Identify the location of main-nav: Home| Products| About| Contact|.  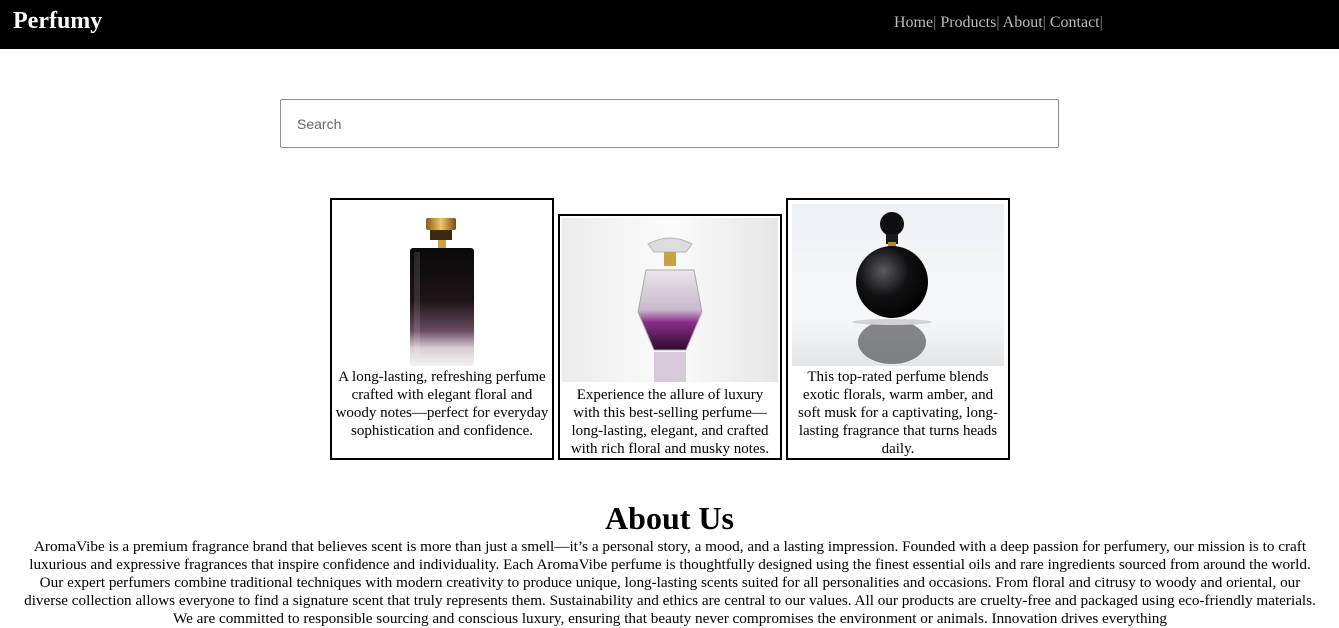
(998, 23).